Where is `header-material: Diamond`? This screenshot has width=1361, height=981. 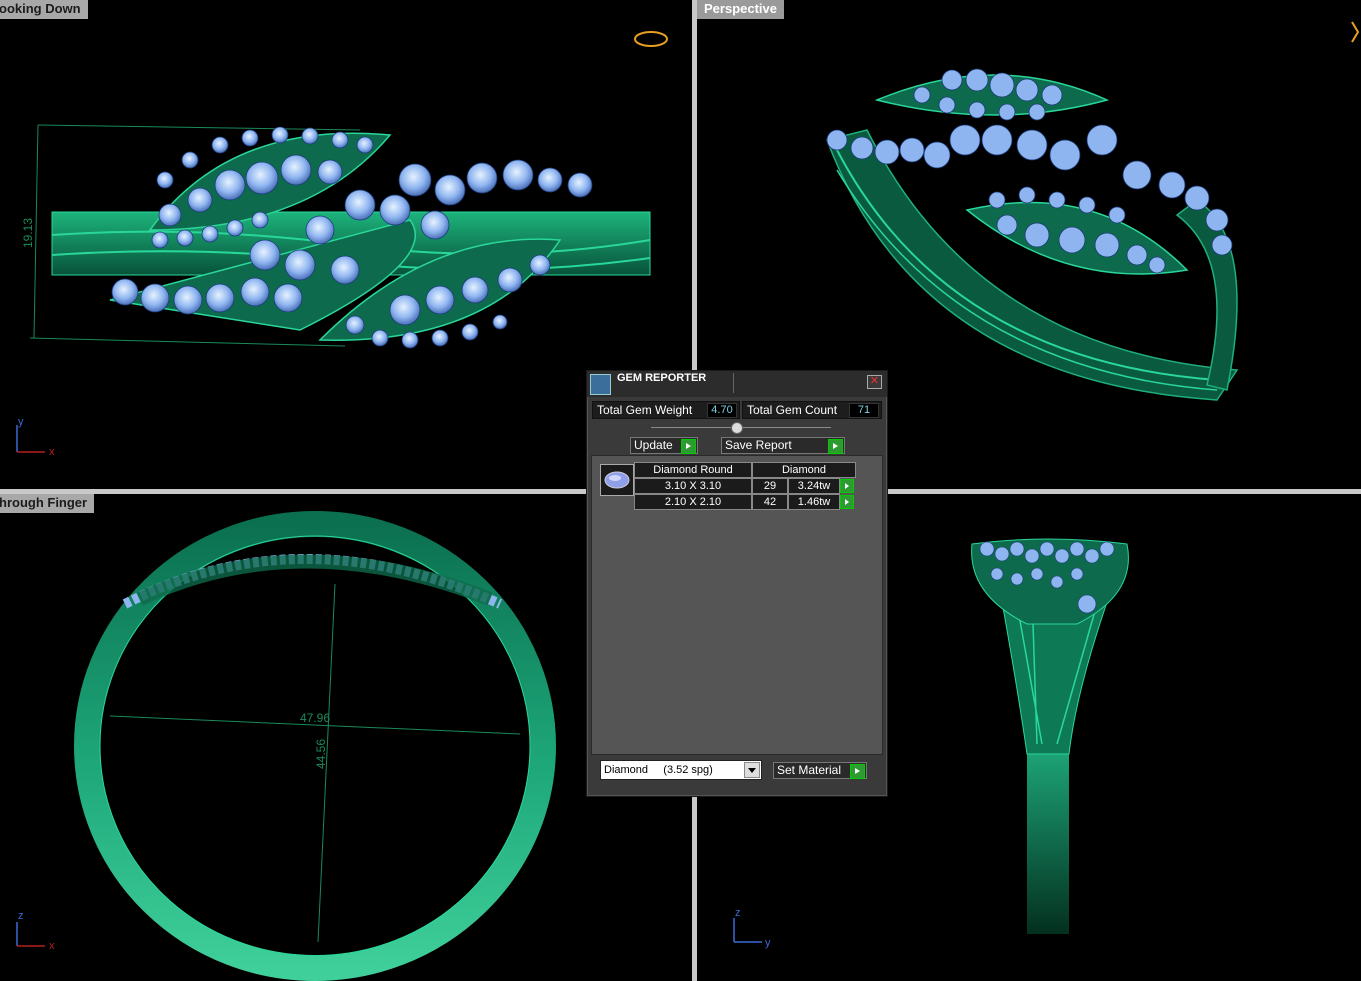 header-material: Diamond is located at coordinates (804, 470).